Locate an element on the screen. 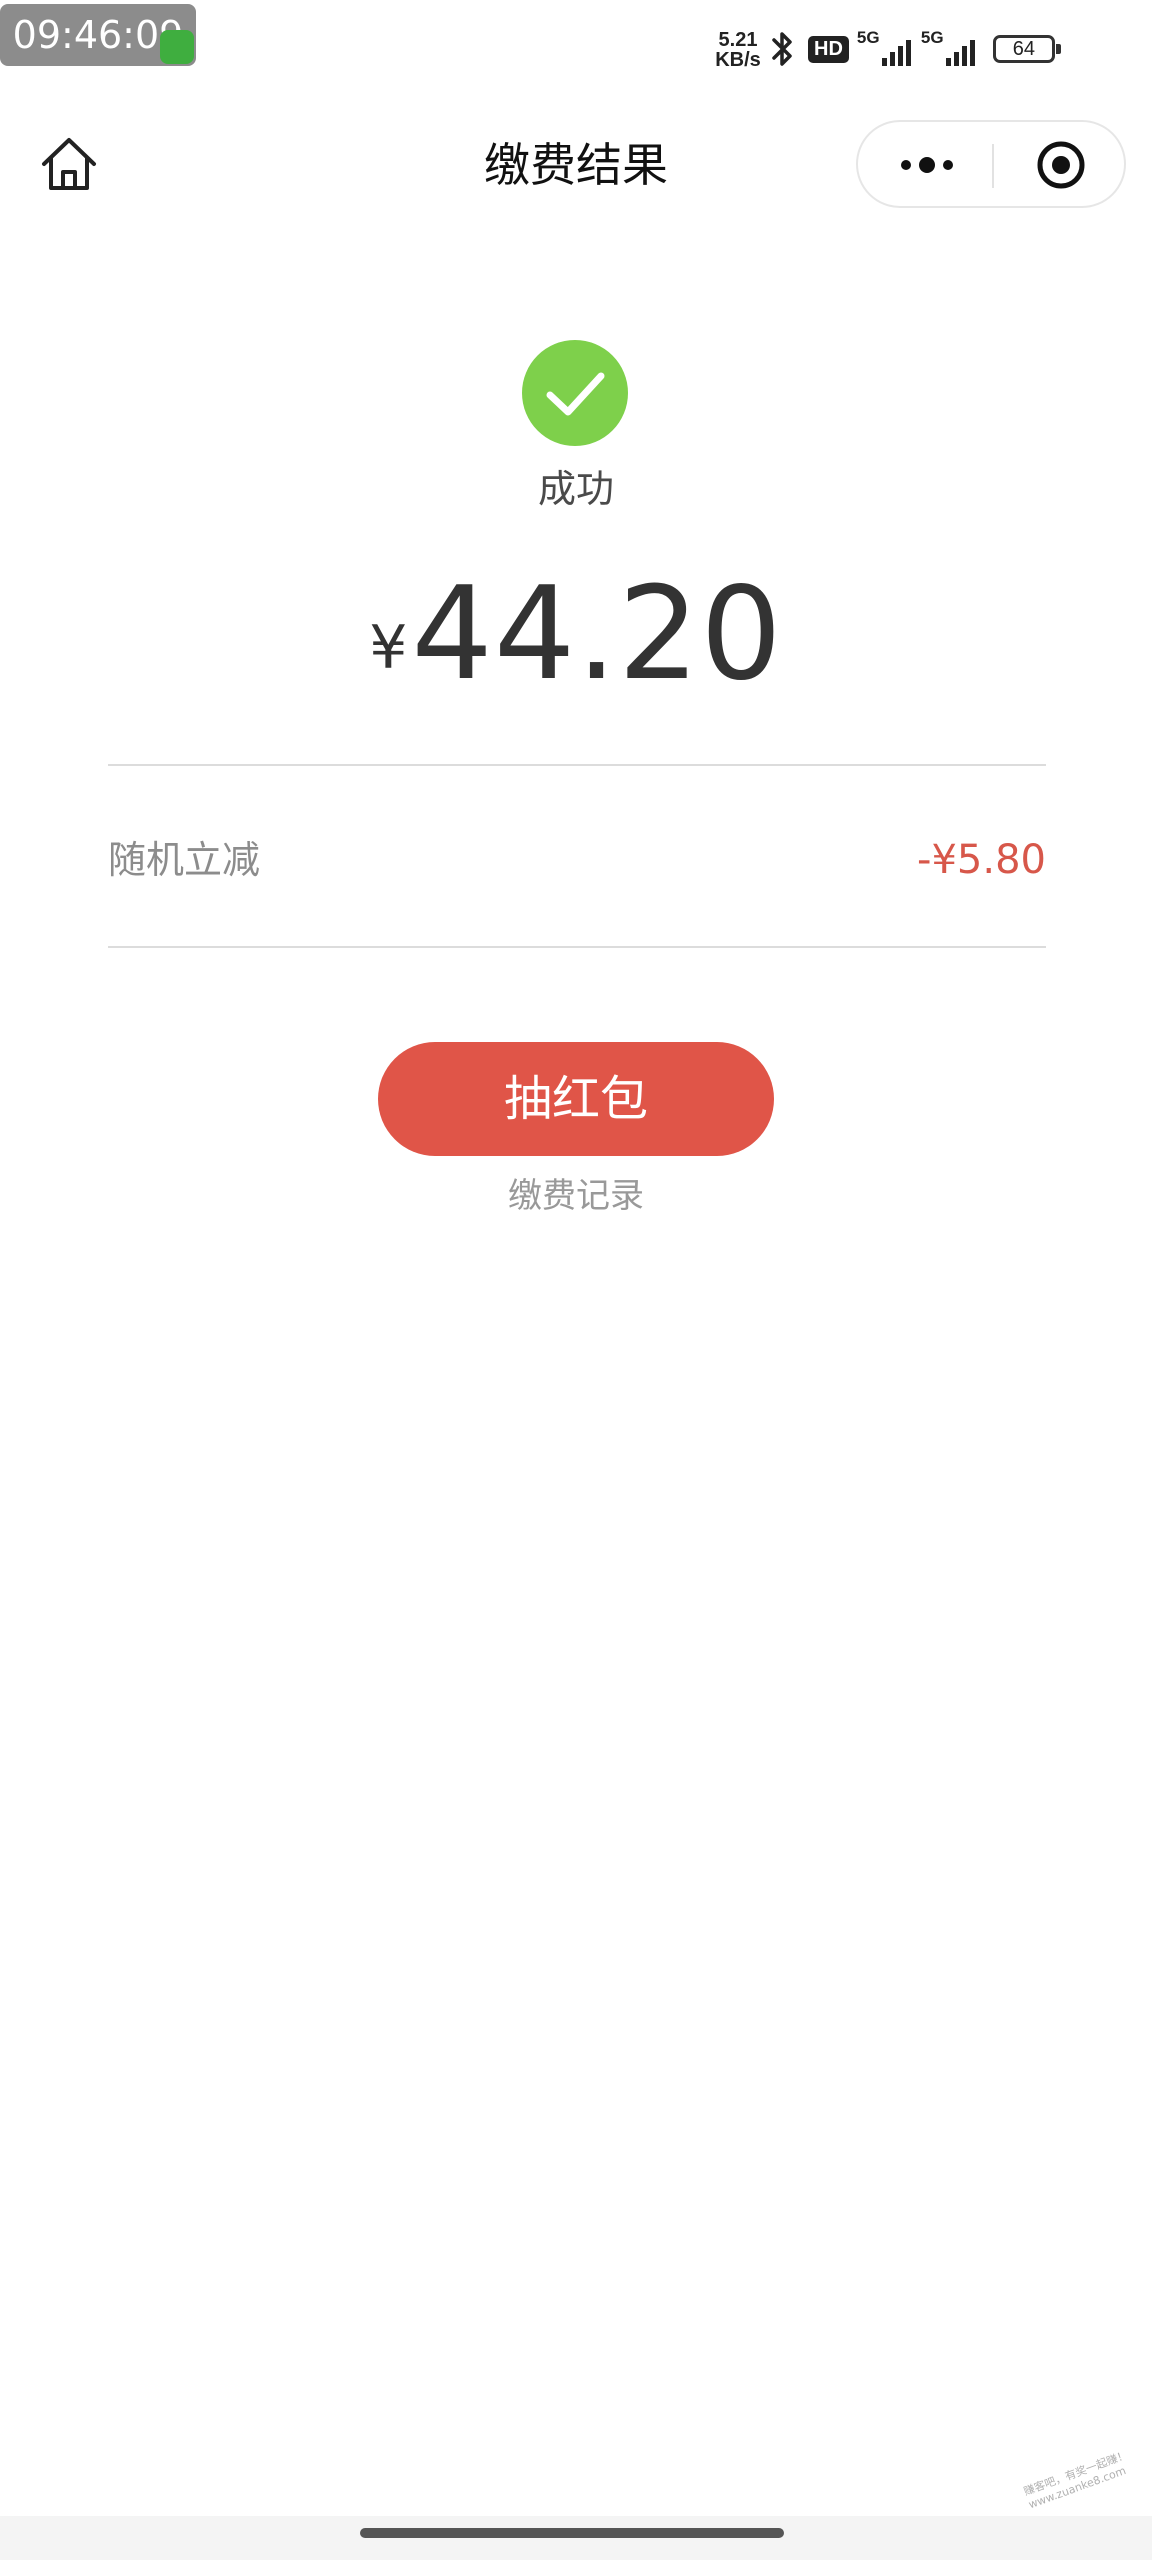 This screenshot has width=1152, height=2560. battery-icon: 64 is located at coordinates (1026, 49).